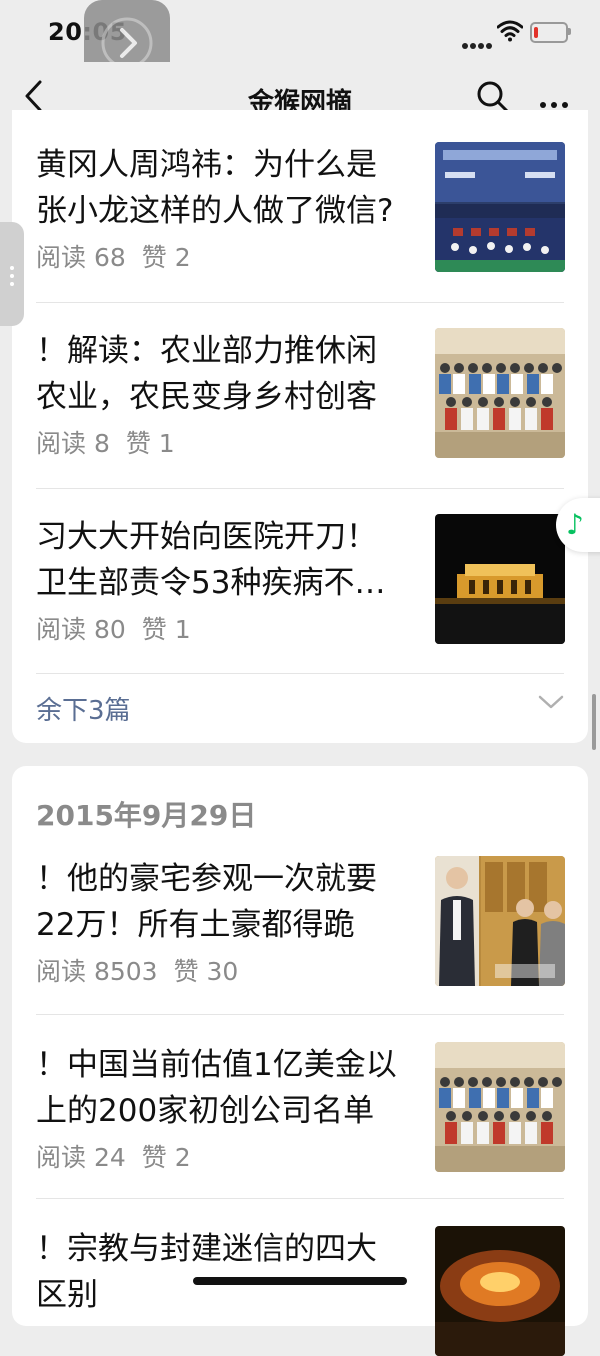  What do you see at coordinates (215, 188) in the screenshot?
I see `article-title: 黄冈人周鸿祎：为什么是张小龙这样的人做了微信?` at bounding box center [215, 188].